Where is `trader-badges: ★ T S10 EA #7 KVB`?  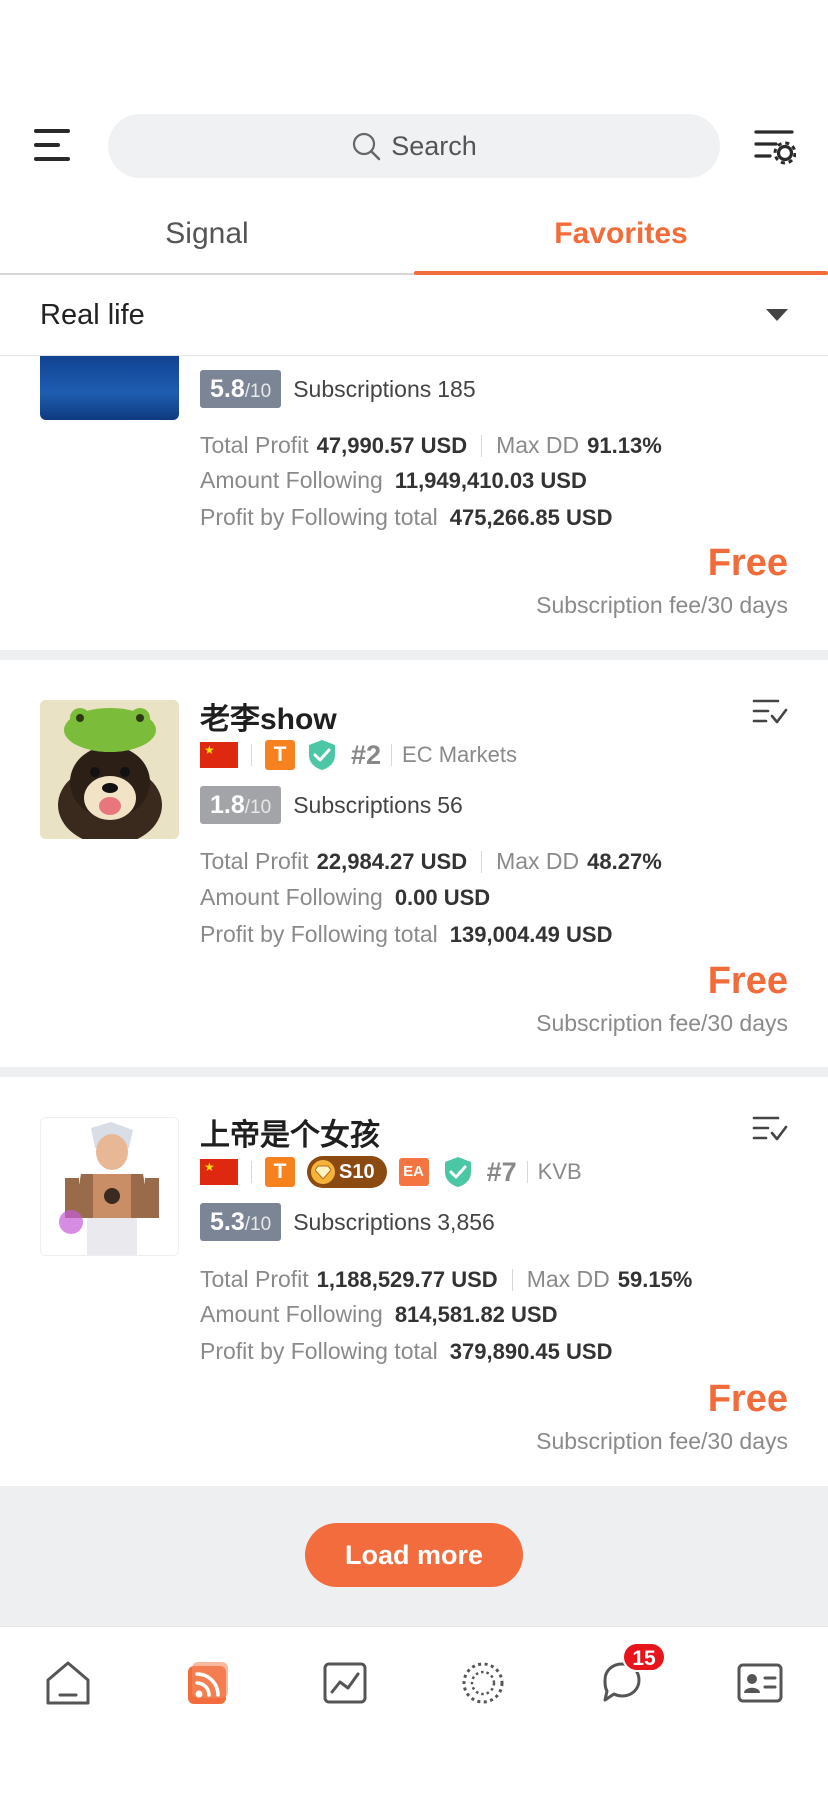 trader-badges: ★ T S10 EA #7 KVB is located at coordinates (391, 1172).